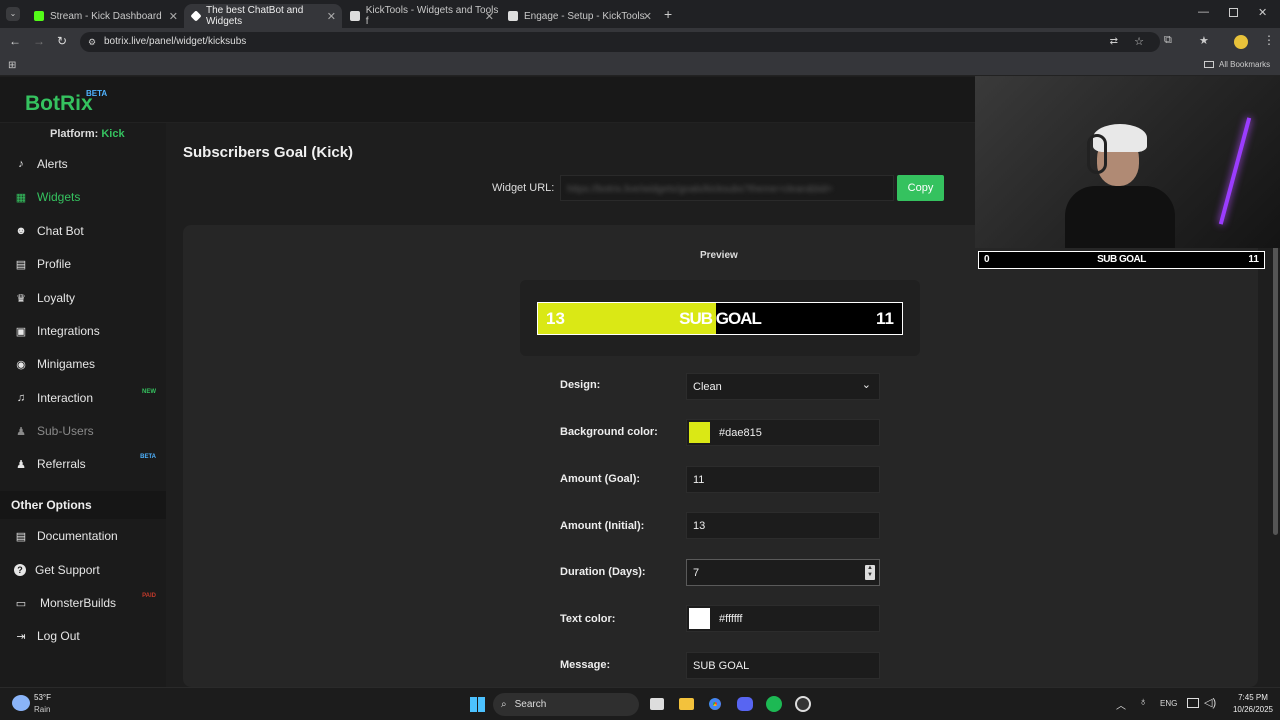 The image size is (1280, 720). Describe the element at coordinates (699, 618) in the screenshot. I see `text-color-swatch` at that location.